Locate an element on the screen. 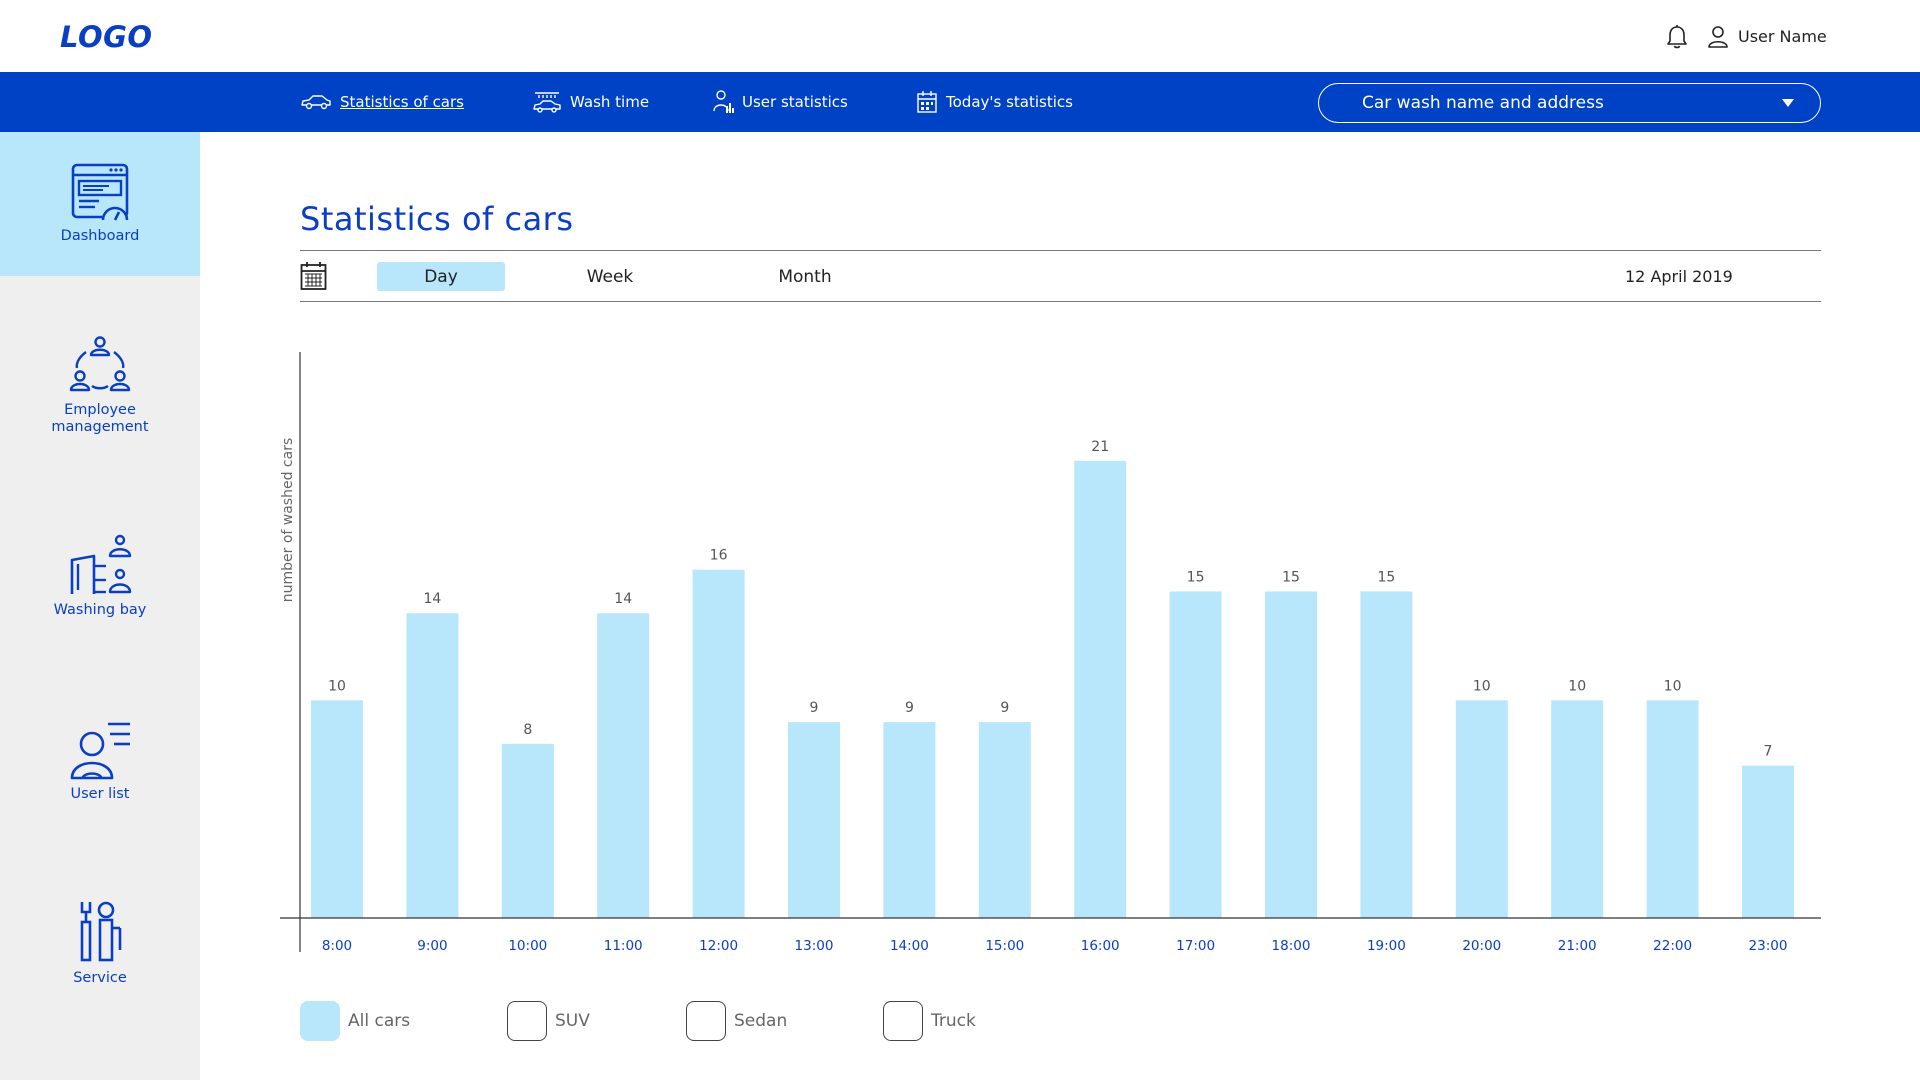  car-wash-select: Car wash name and address is located at coordinates (1569, 103).